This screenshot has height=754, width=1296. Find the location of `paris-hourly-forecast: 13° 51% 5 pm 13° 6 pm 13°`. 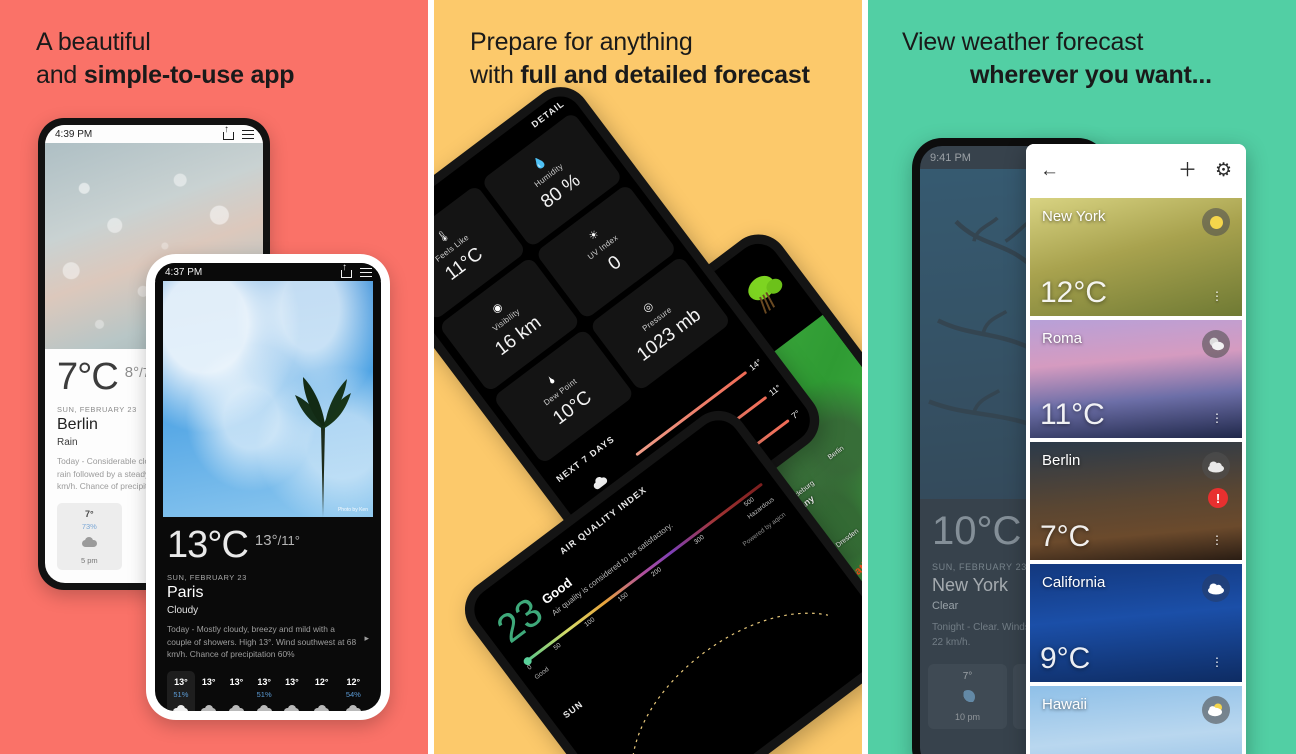

paris-hourly-forecast: 13° 51% 5 pm 13° 6 pm 13° is located at coordinates (268, 691).